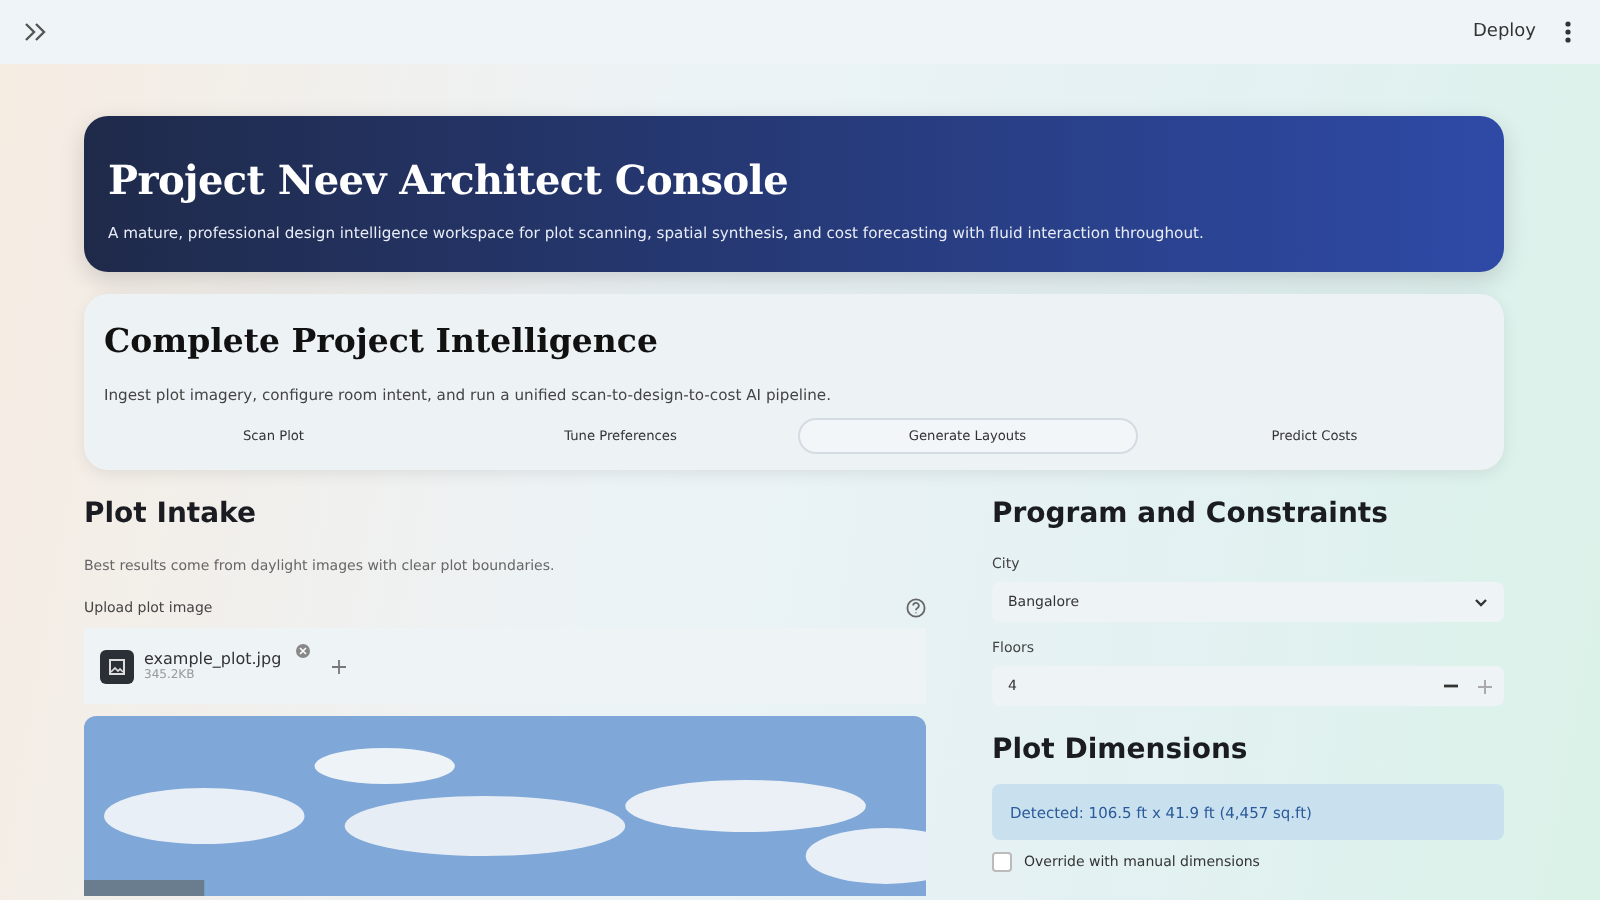  What do you see at coordinates (302, 651) in the screenshot?
I see `remove-file-icon` at bounding box center [302, 651].